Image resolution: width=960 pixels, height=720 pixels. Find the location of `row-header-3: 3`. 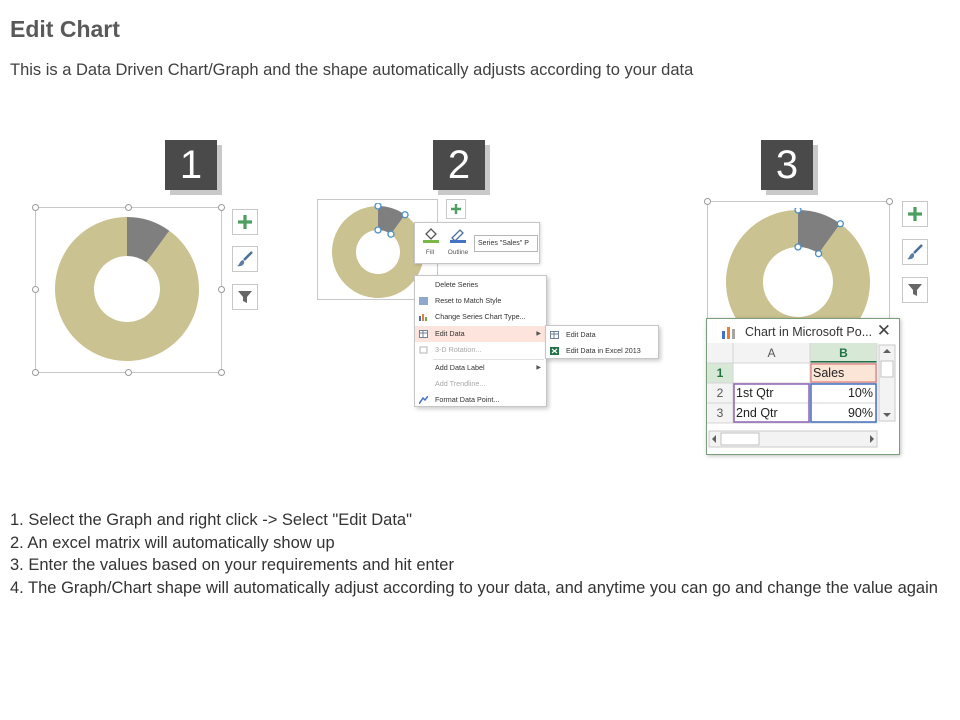

row-header-3: 3 is located at coordinates (720, 413).